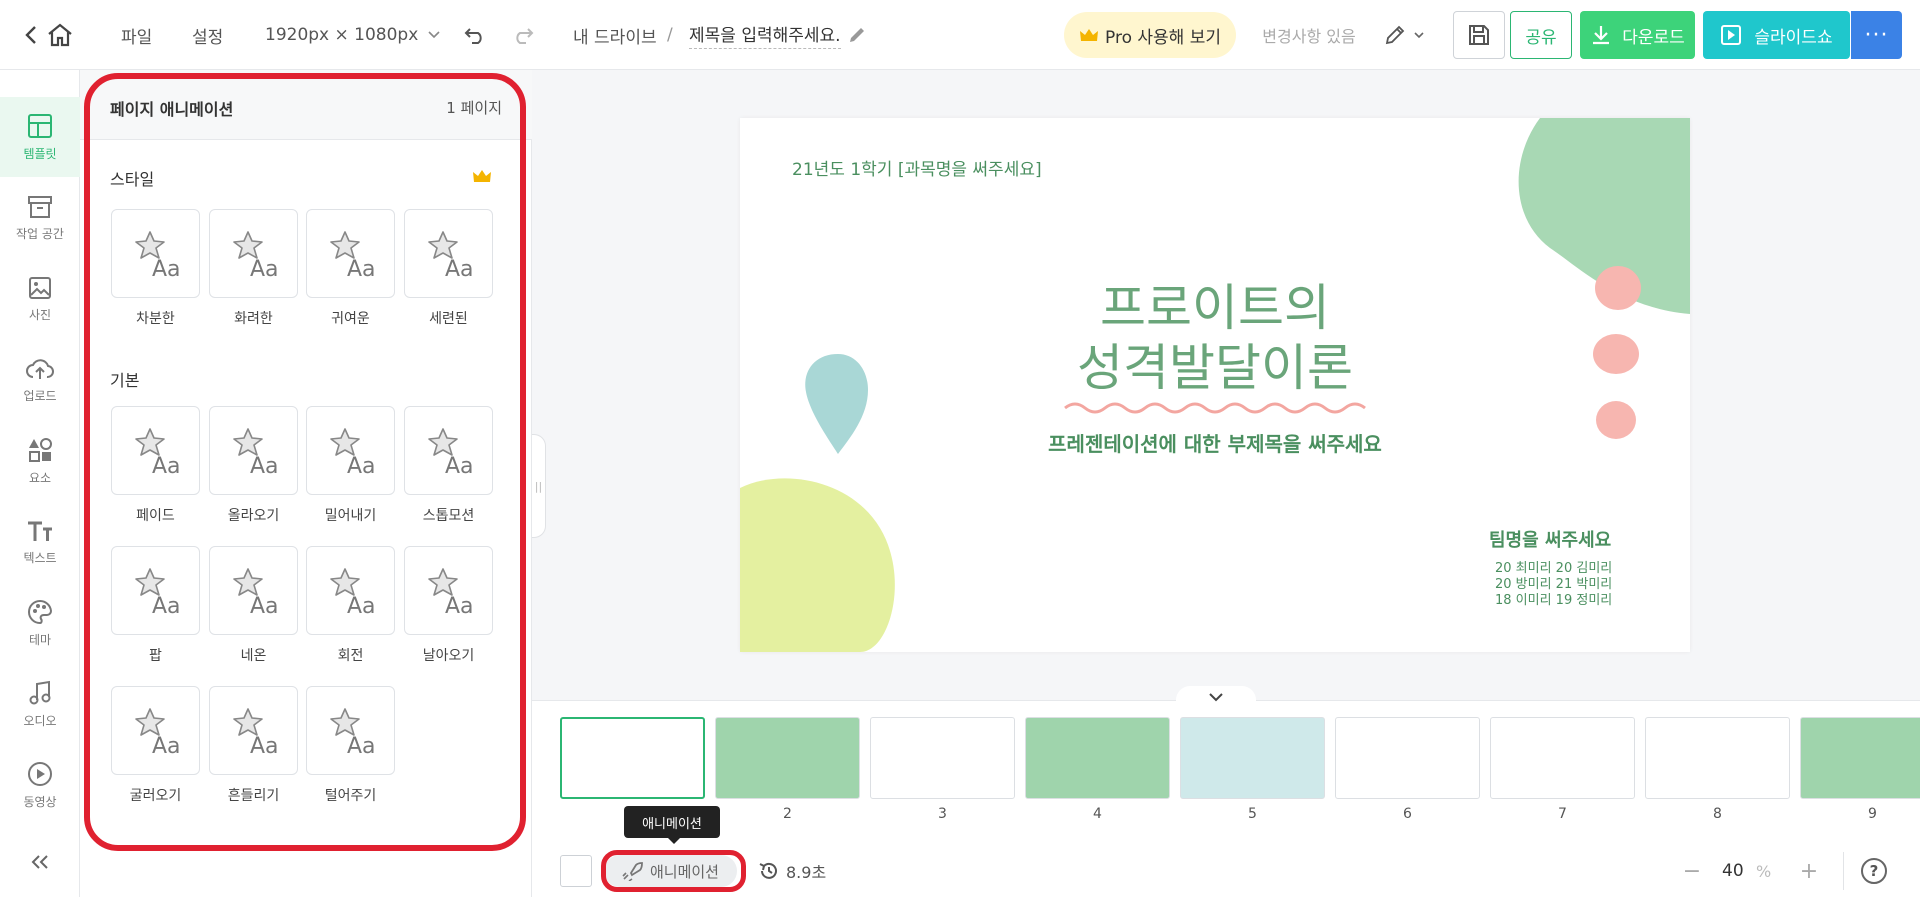  I want to click on pro-trial-label: Pro 사용해 보기, so click(1163, 37).